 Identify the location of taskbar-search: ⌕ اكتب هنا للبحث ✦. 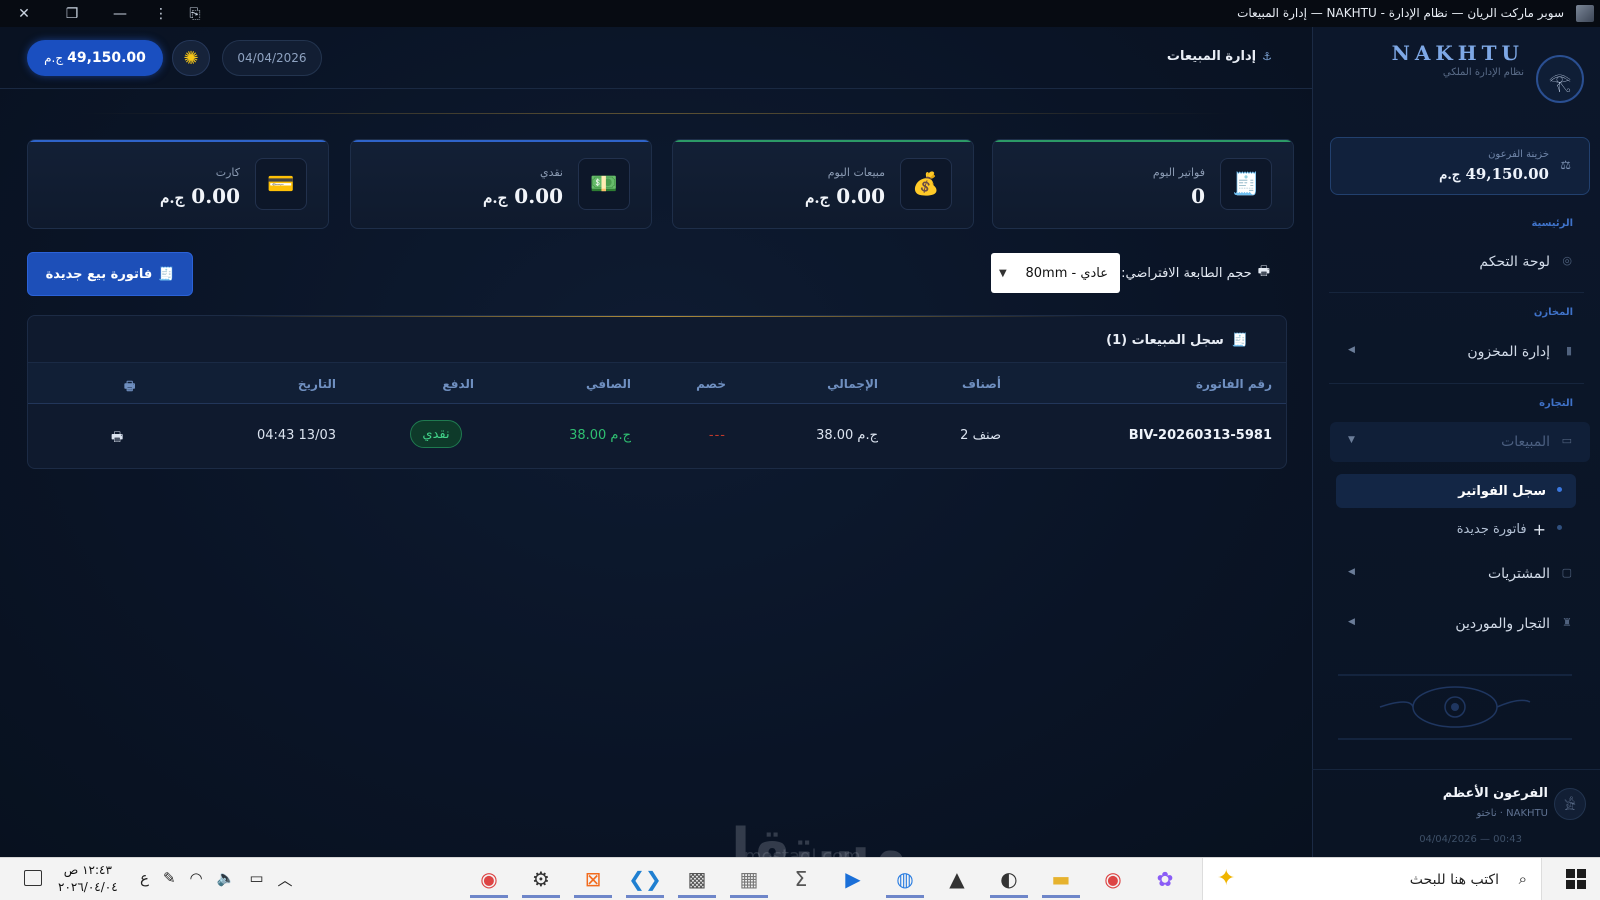
(1372, 879).